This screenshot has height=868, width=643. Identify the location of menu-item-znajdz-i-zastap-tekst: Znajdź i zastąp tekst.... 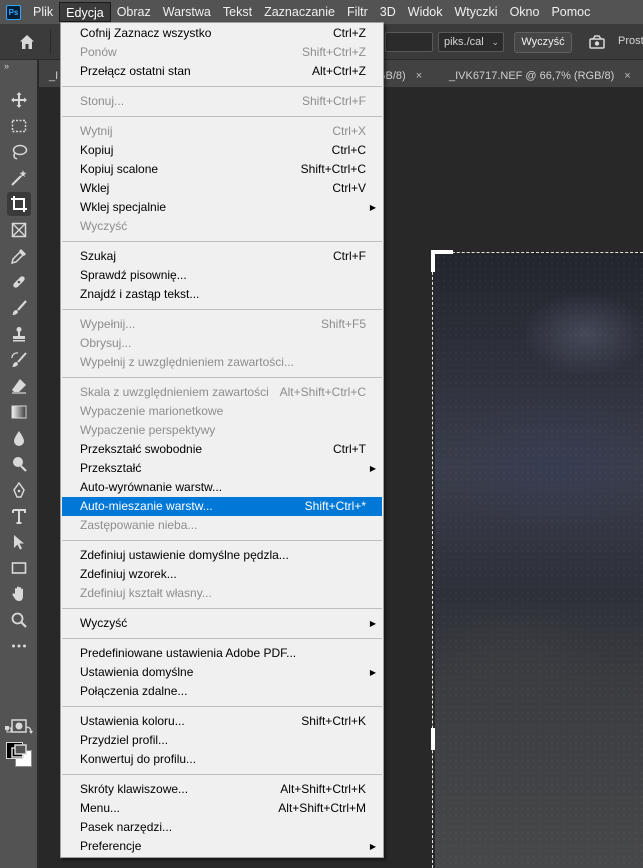
(222, 294).